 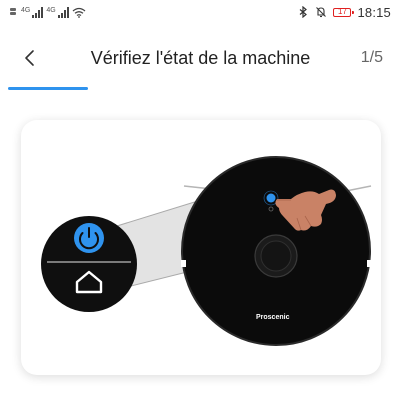 What do you see at coordinates (321, 12) in the screenshot?
I see `mute-icon` at bounding box center [321, 12].